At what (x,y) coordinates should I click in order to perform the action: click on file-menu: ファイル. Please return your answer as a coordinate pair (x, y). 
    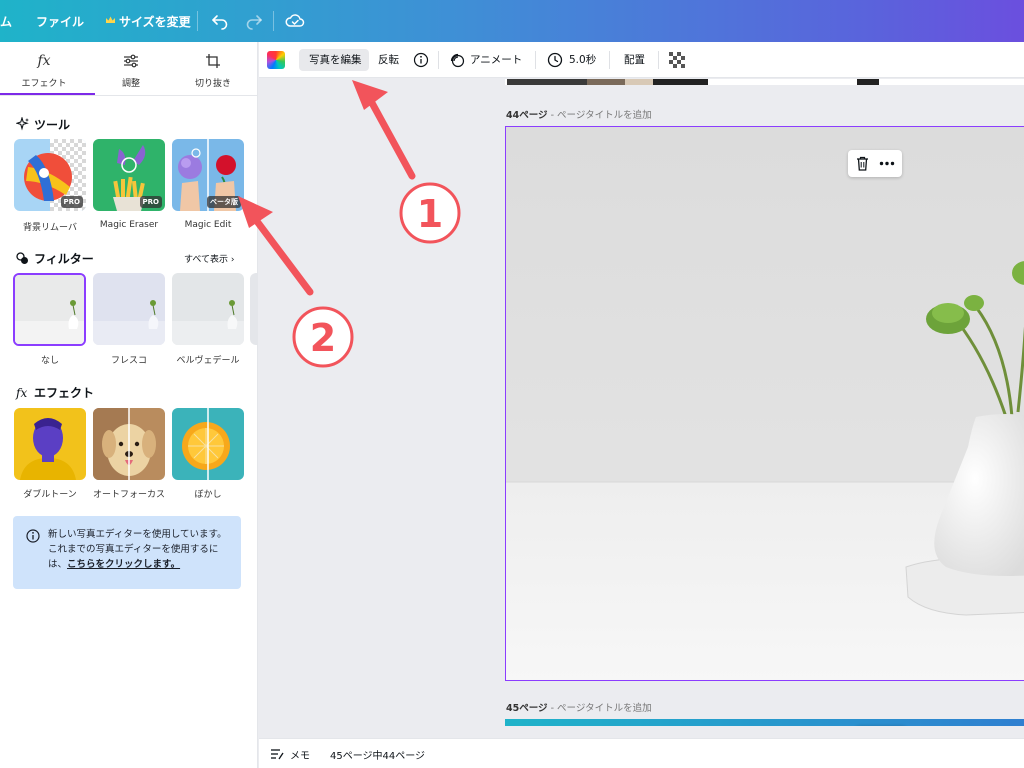
    Looking at the image, I should click on (60, 21).